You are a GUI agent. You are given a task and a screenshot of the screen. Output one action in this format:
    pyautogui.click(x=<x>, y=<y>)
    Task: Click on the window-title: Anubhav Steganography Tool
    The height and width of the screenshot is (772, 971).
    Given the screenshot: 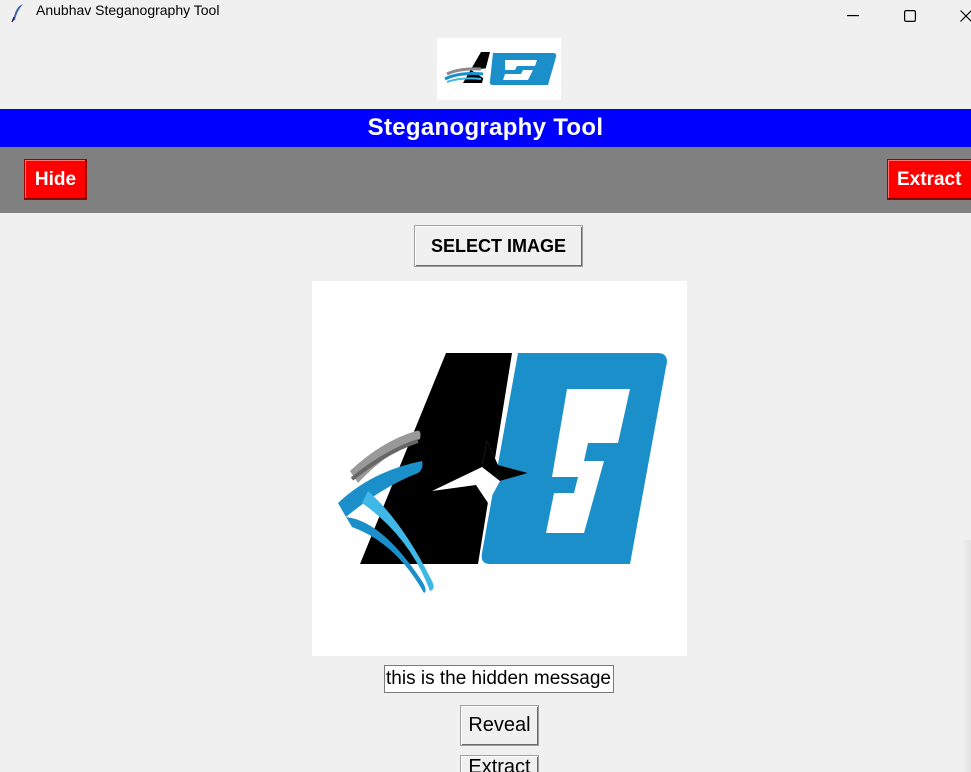 What is the action you would take?
    pyautogui.click(x=128, y=10)
    